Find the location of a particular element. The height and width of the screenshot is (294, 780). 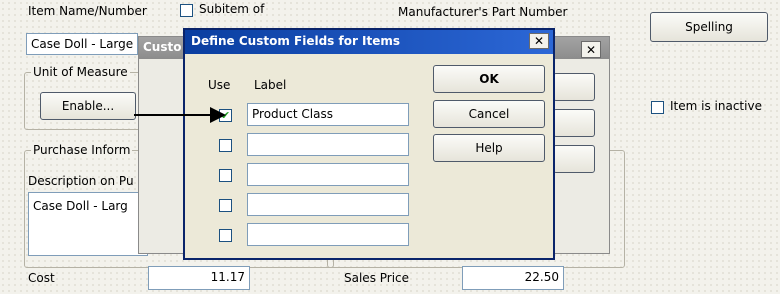

callout-arrow-icon is located at coordinates (180, 115).